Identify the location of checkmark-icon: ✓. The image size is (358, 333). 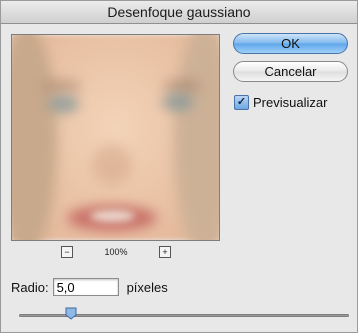
(241, 102).